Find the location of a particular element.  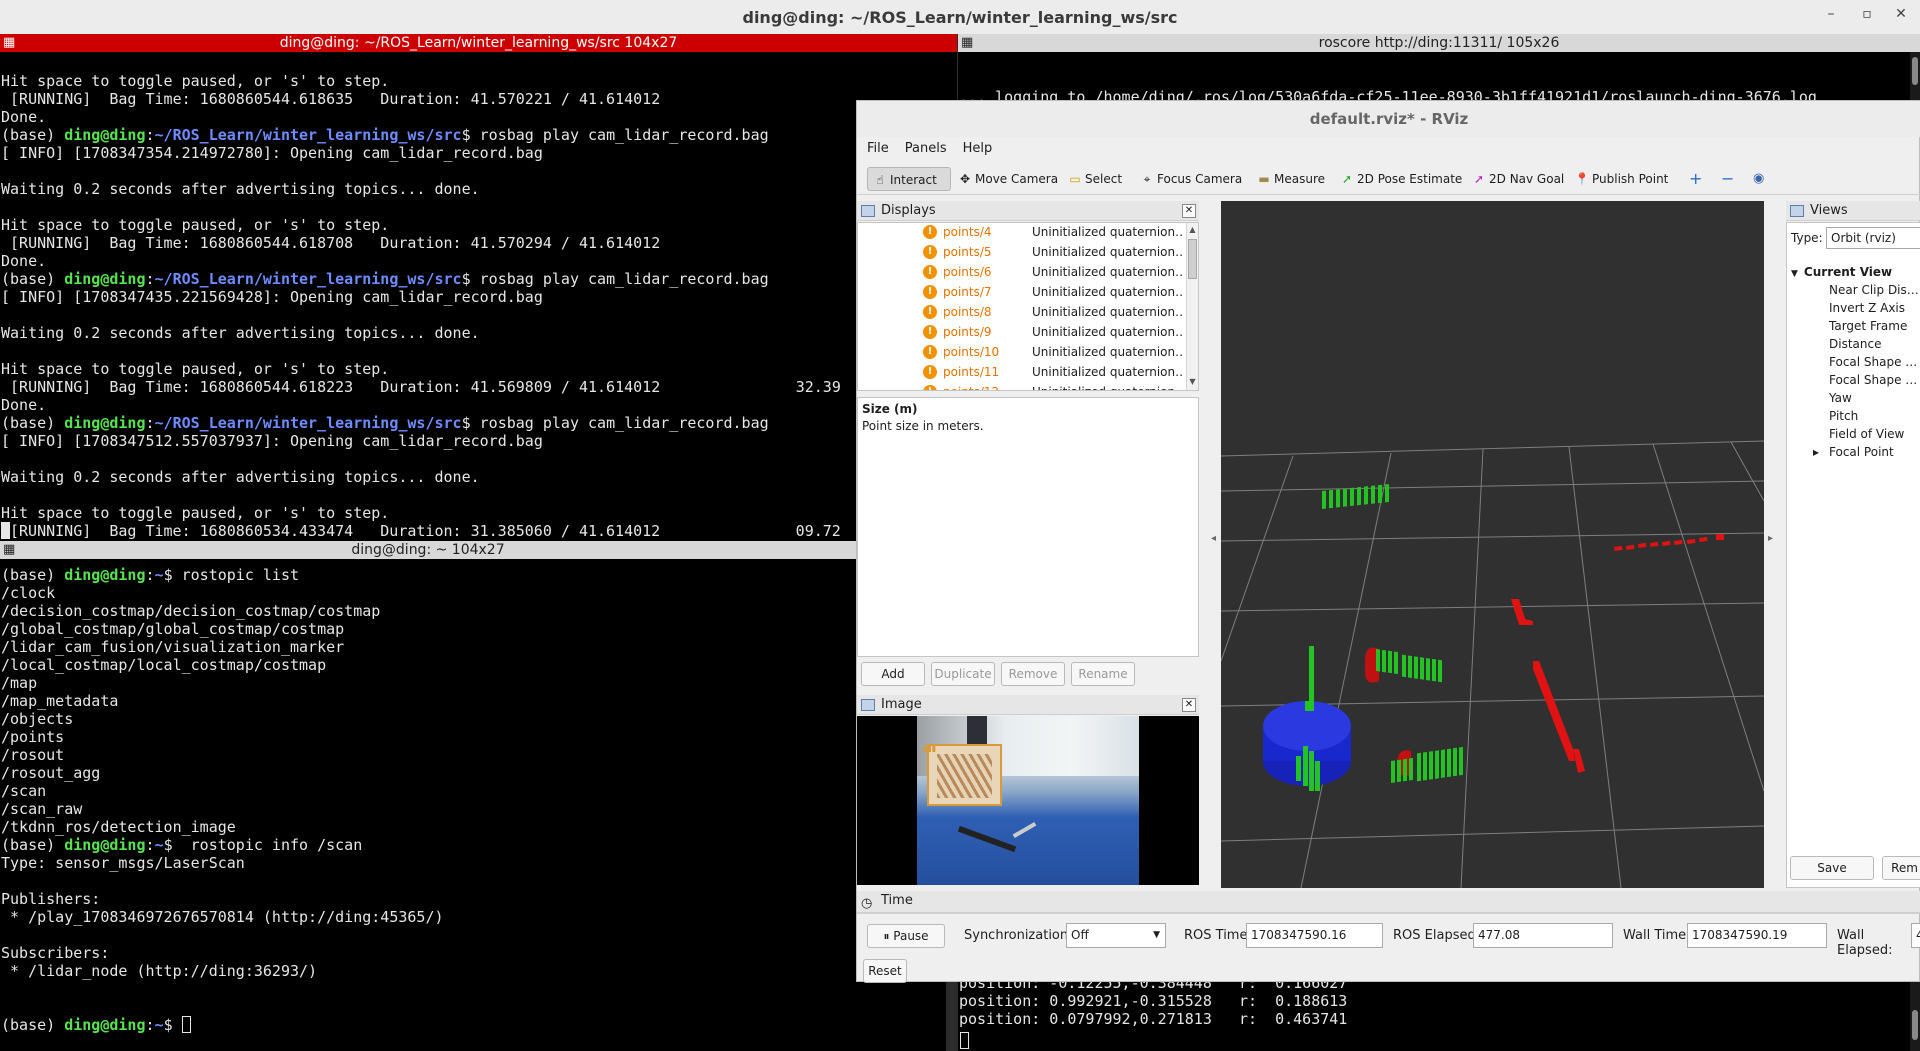

add-display-button: Add is located at coordinates (893, 674).